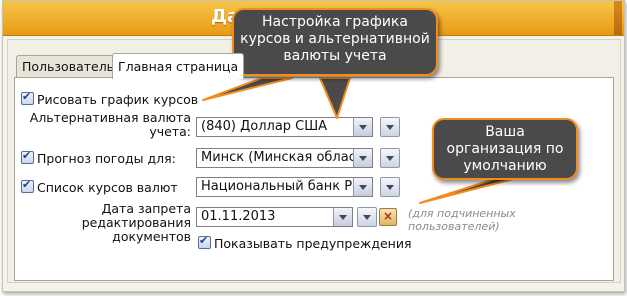 The height and width of the screenshot is (296, 627). I want to click on callout-right-line1: Ваша, so click(505, 132).